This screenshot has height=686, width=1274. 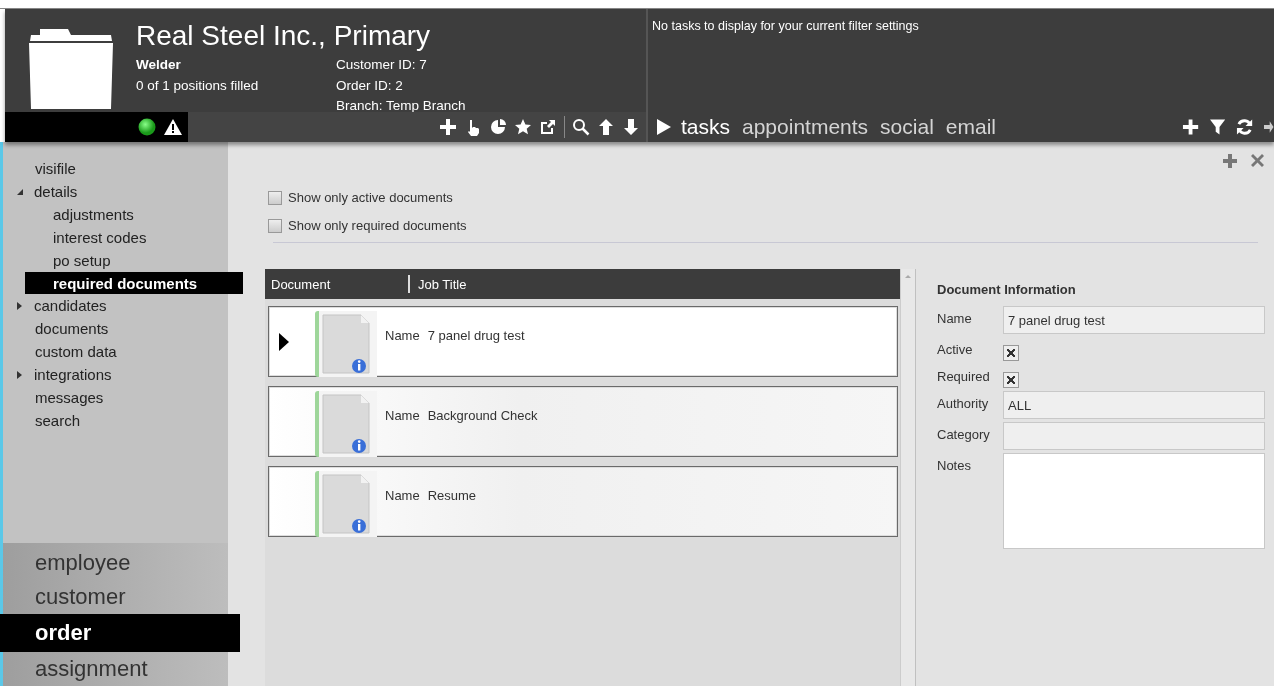 What do you see at coordinates (705, 127) in the screenshot?
I see `task-tab: tasks` at bounding box center [705, 127].